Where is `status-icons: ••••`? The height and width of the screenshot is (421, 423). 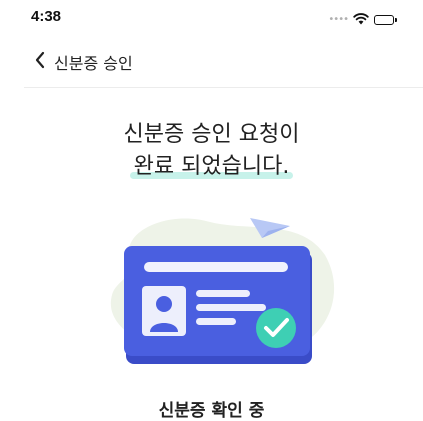
status-icons: •••• is located at coordinates (362, 19).